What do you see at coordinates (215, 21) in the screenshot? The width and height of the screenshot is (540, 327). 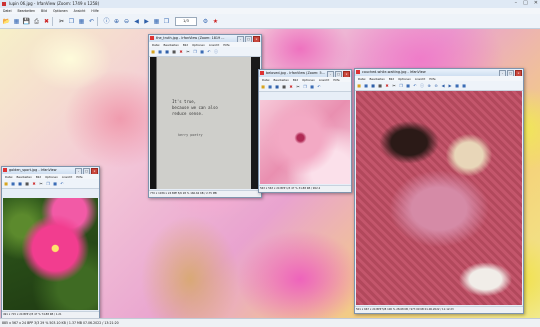 I see `irfanview-logo-icon: ★` at bounding box center [215, 21].